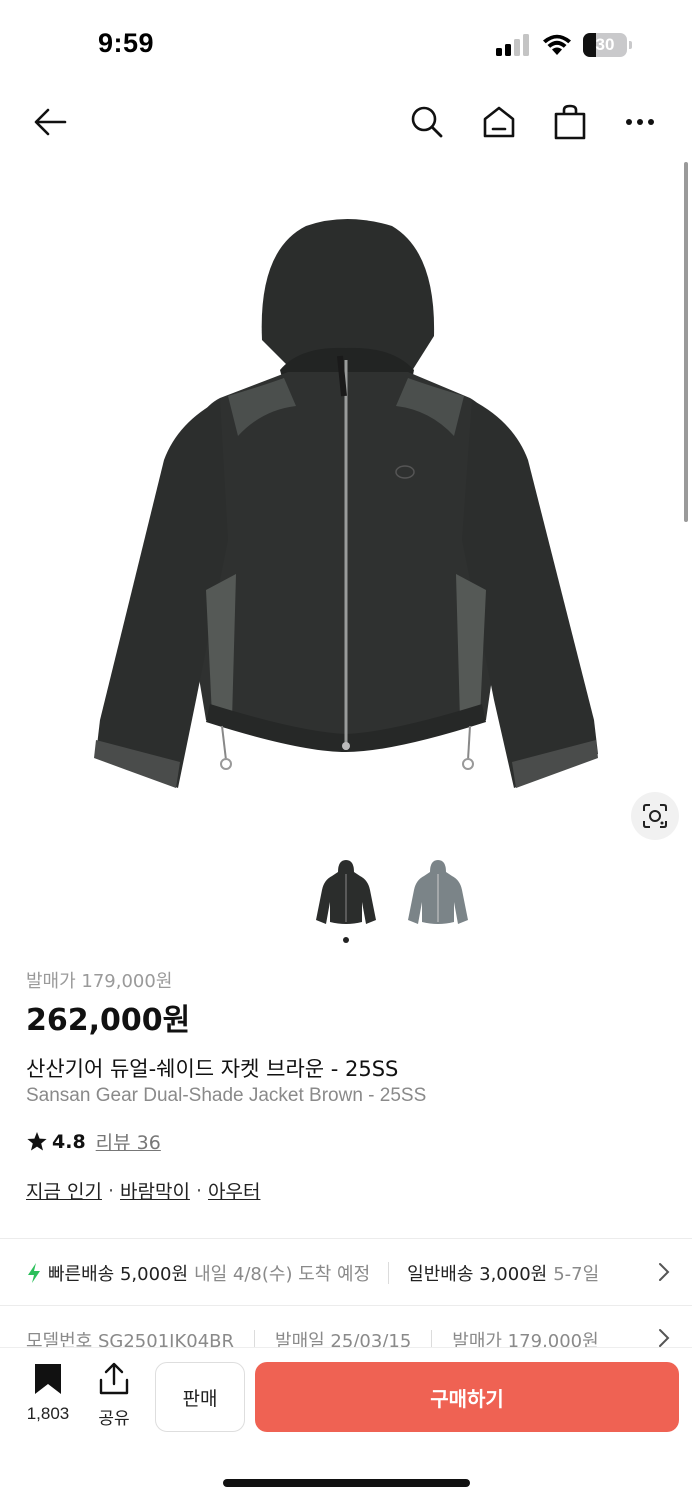 This screenshot has height=1500, width=692. What do you see at coordinates (234, 1190) in the screenshot?
I see `tag-outer: 아우터` at bounding box center [234, 1190].